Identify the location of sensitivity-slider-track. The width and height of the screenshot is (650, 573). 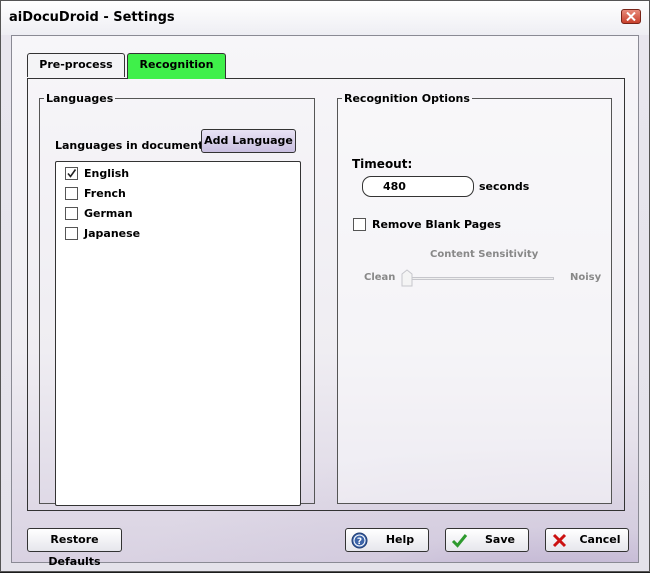
(478, 278).